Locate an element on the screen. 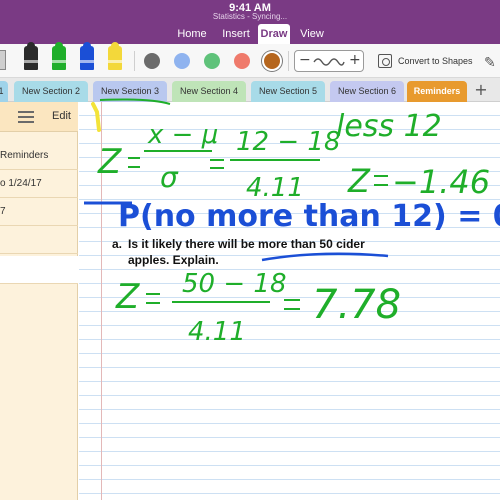 This screenshot has height=500, width=500. color-swatch-green is located at coordinates (212, 61).